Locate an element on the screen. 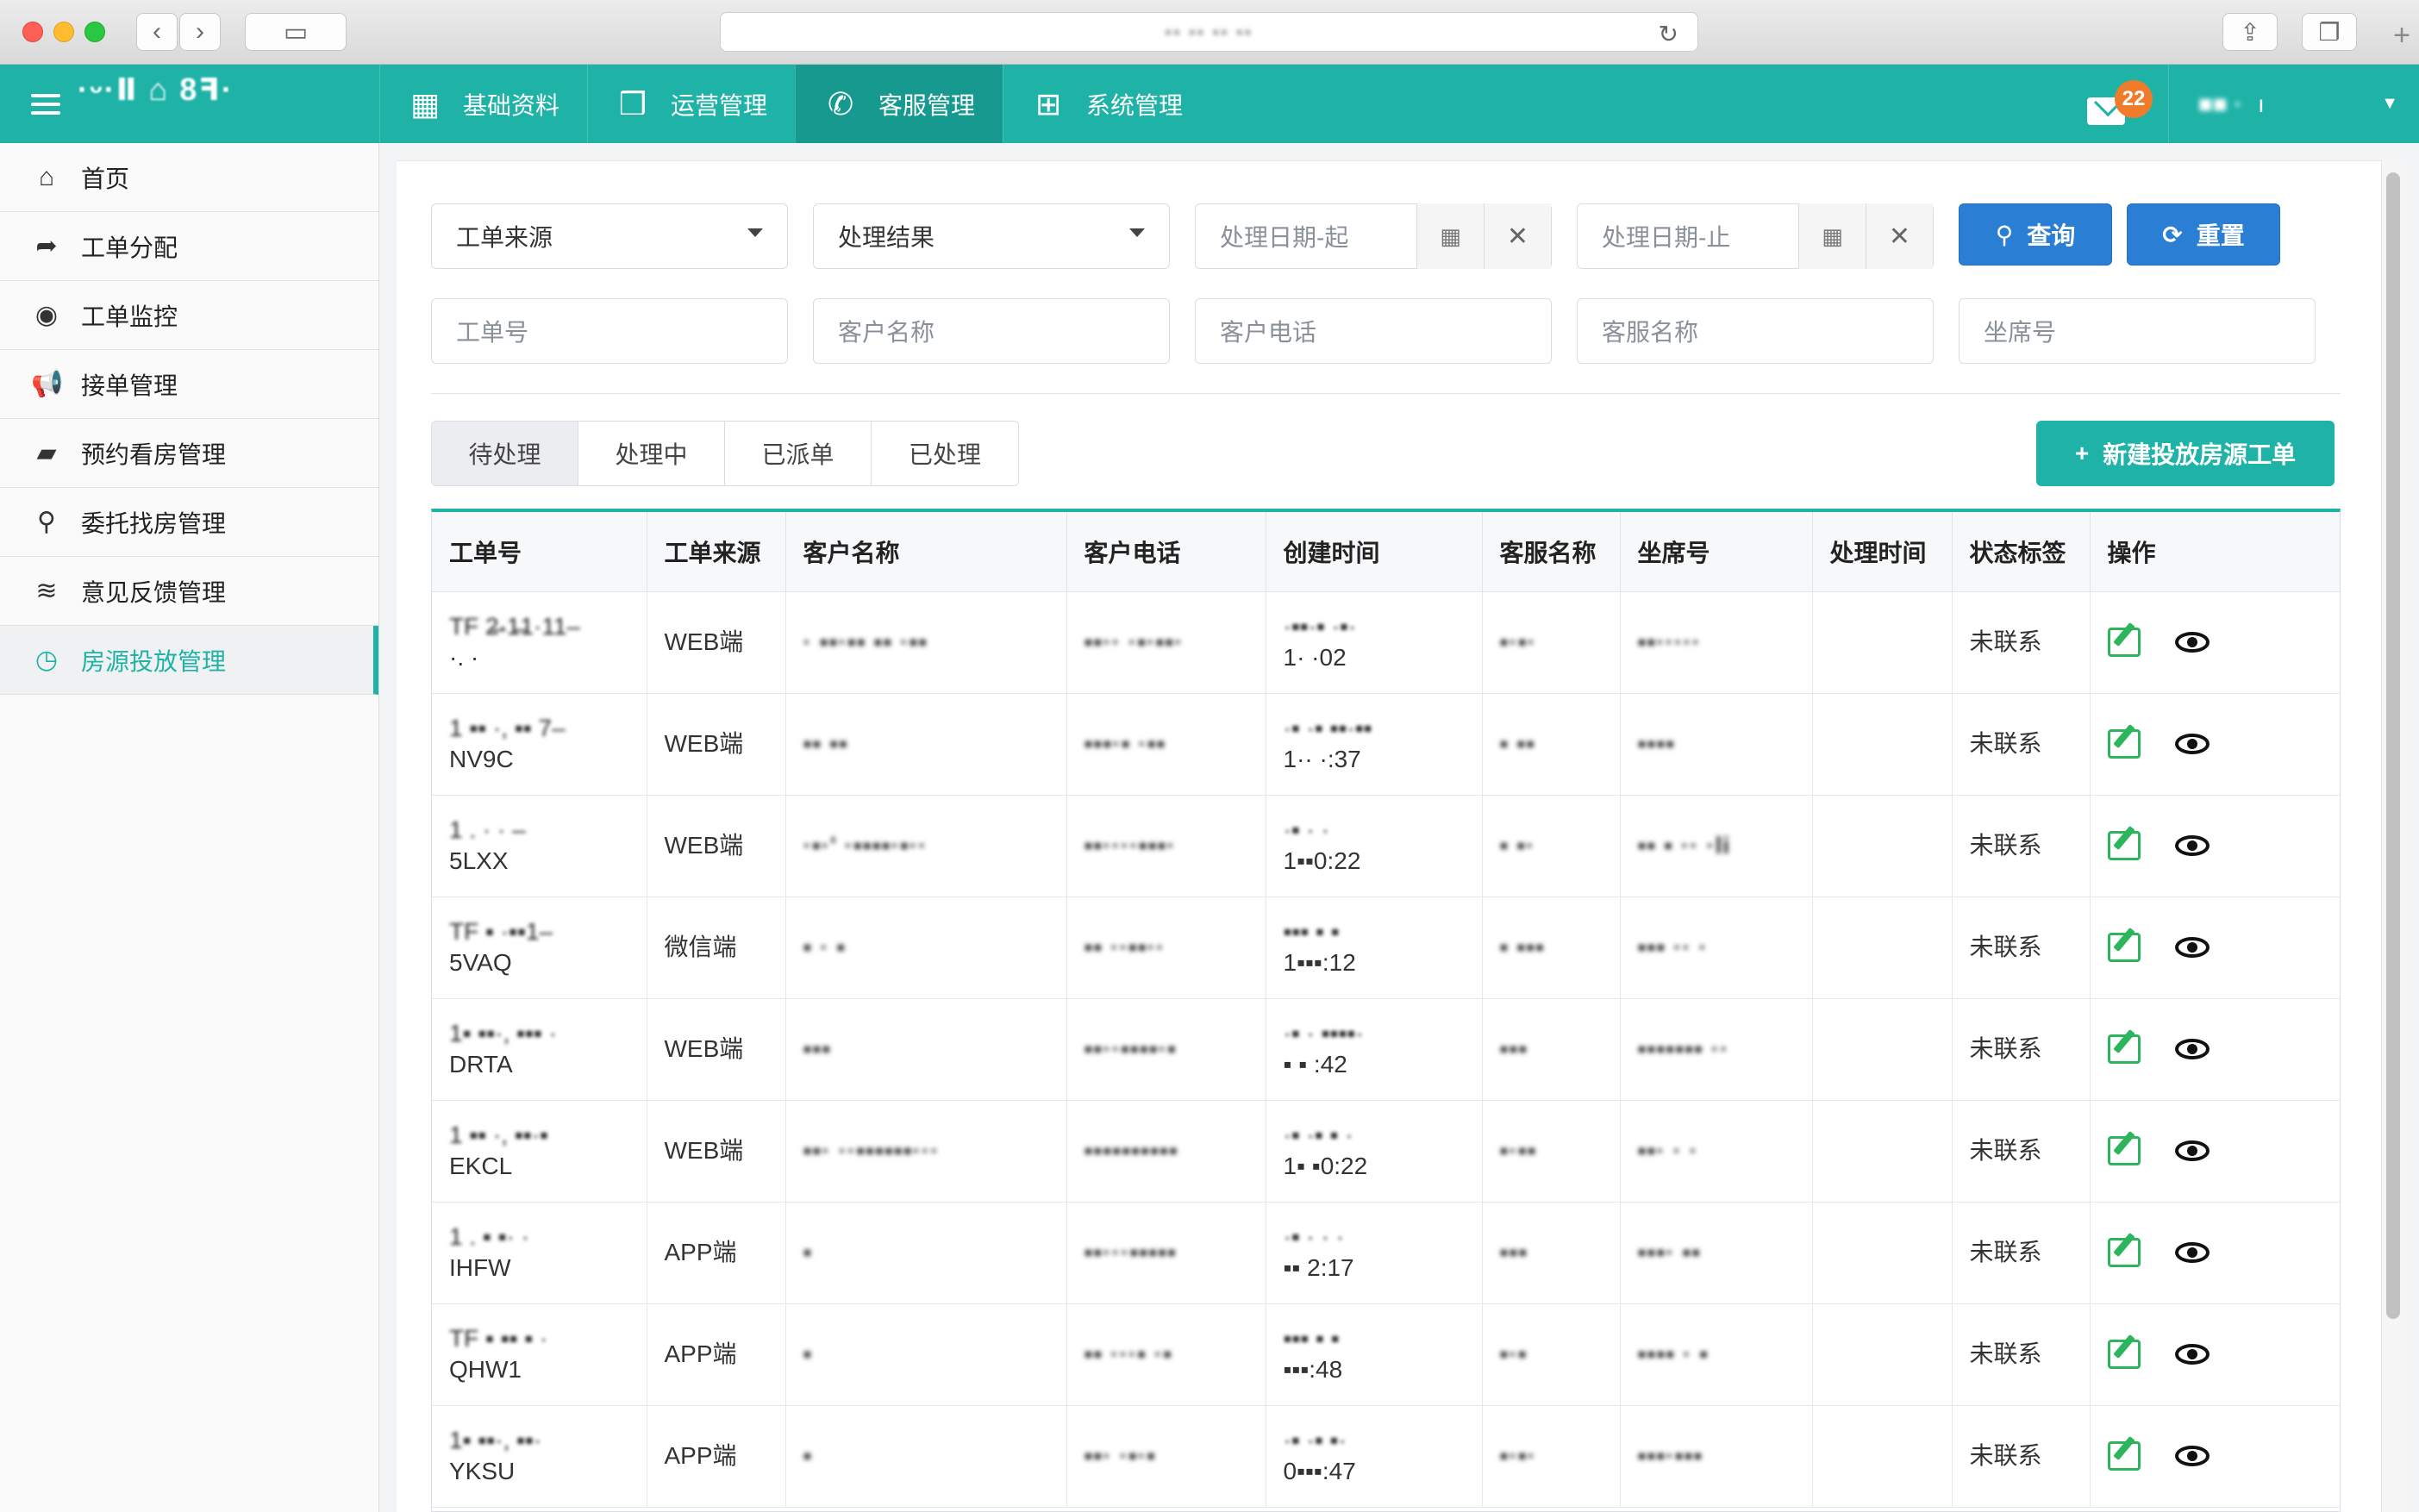 This screenshot has width=2419, height=1512. order-no-bottom: 5LXX is located at coordinates (479, 860).